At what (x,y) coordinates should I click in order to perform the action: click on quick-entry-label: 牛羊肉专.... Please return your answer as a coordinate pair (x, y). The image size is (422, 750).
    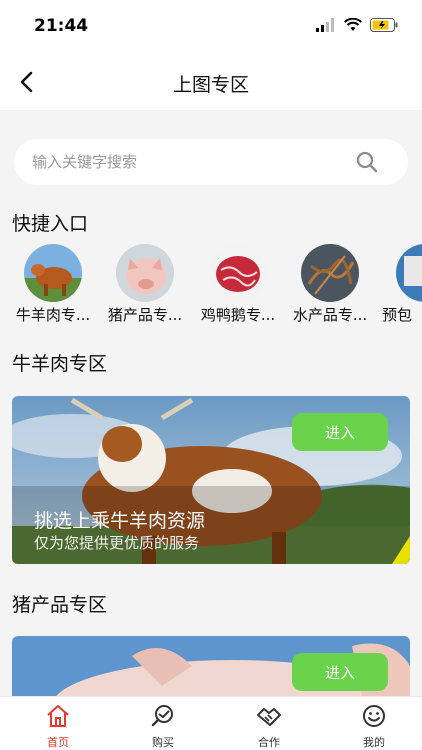
    Looking at the image, I should click on (53, 315).